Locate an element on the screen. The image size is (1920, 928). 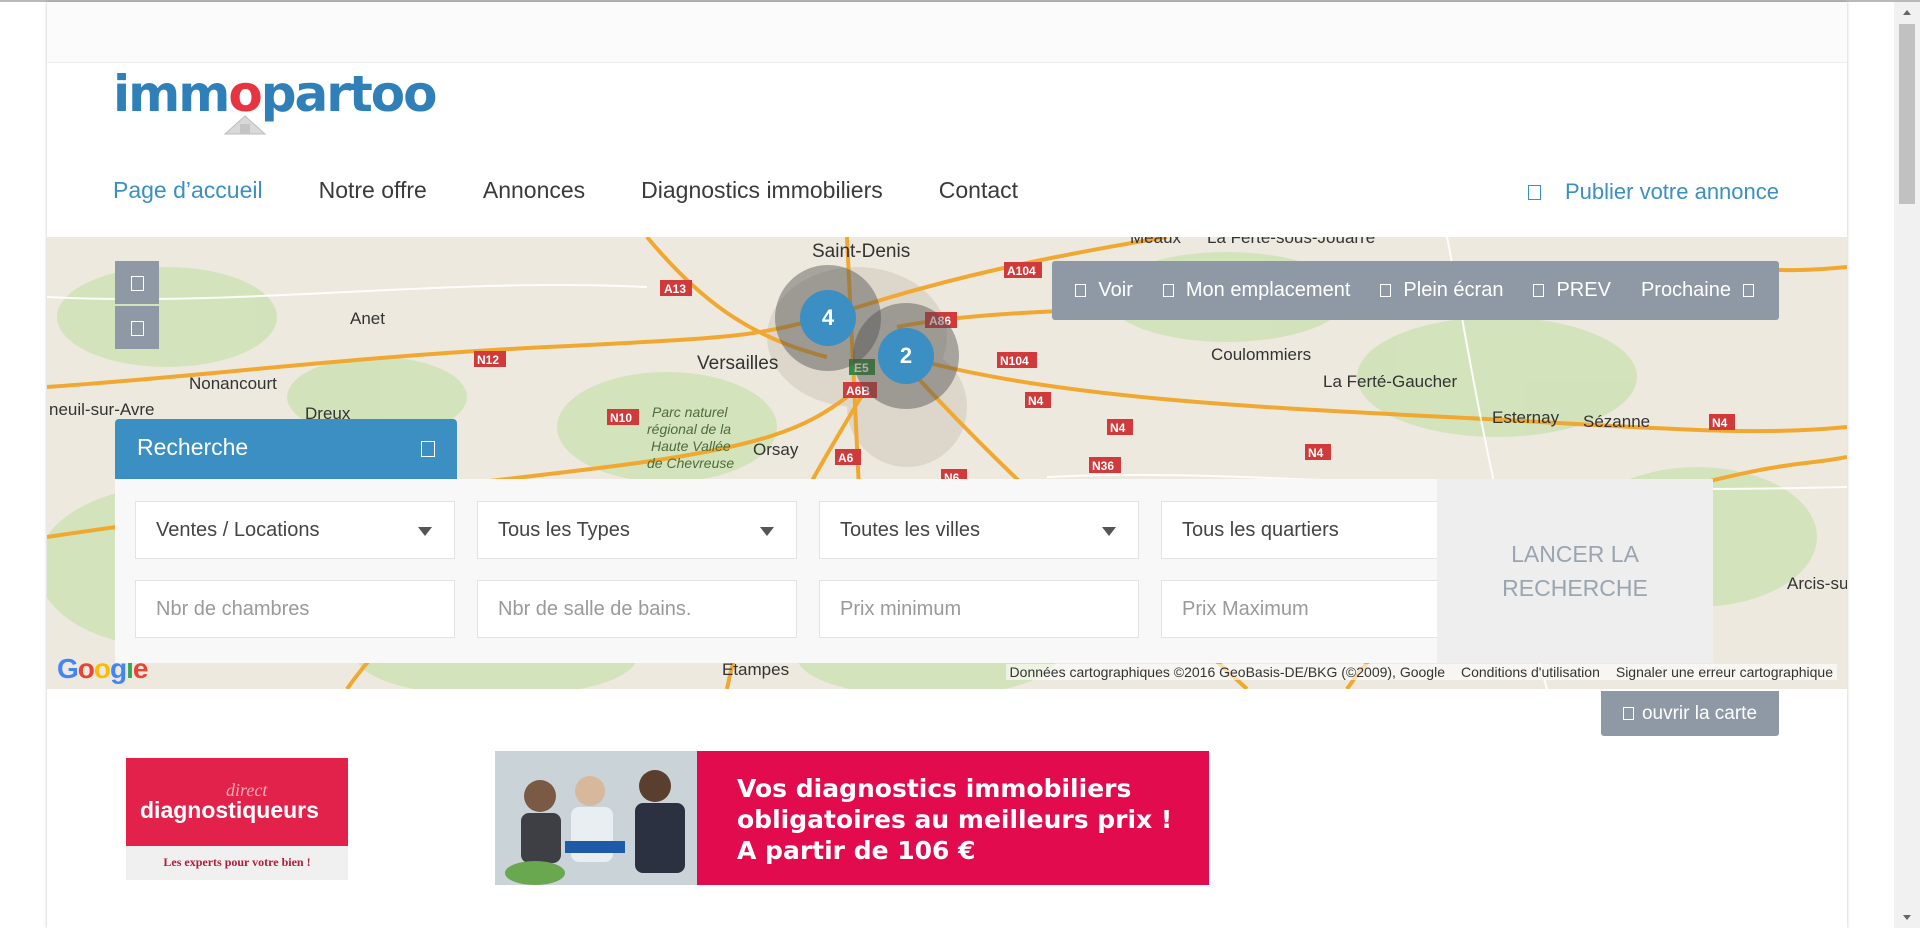
zoom-in-icon is located at coordinates (137, 283).